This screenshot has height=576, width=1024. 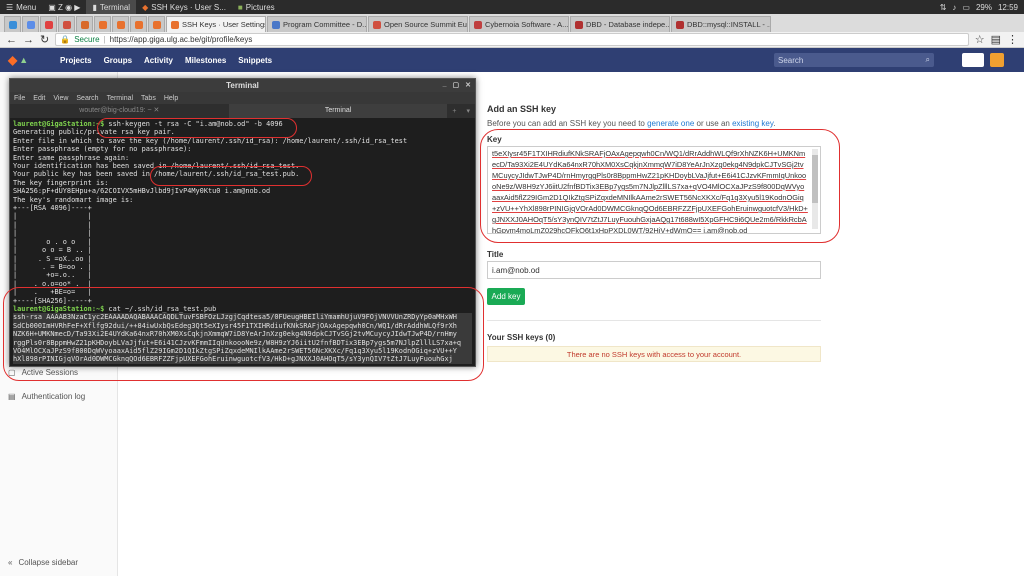 What do you see at coordinates (231, 176) in the screenshot?
I see `annotation-public-key-path` at bounding box center [231, 176].